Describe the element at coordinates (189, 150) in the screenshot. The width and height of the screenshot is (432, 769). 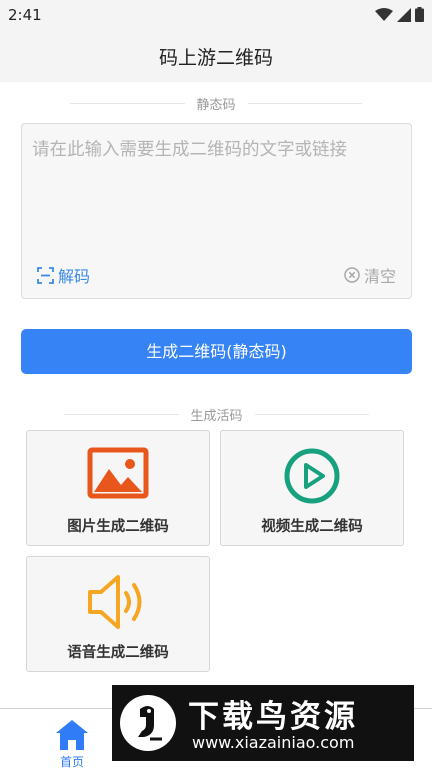
I see `input-placeholder: 请在此输入需要生成二维码的文字或链接` at that location.